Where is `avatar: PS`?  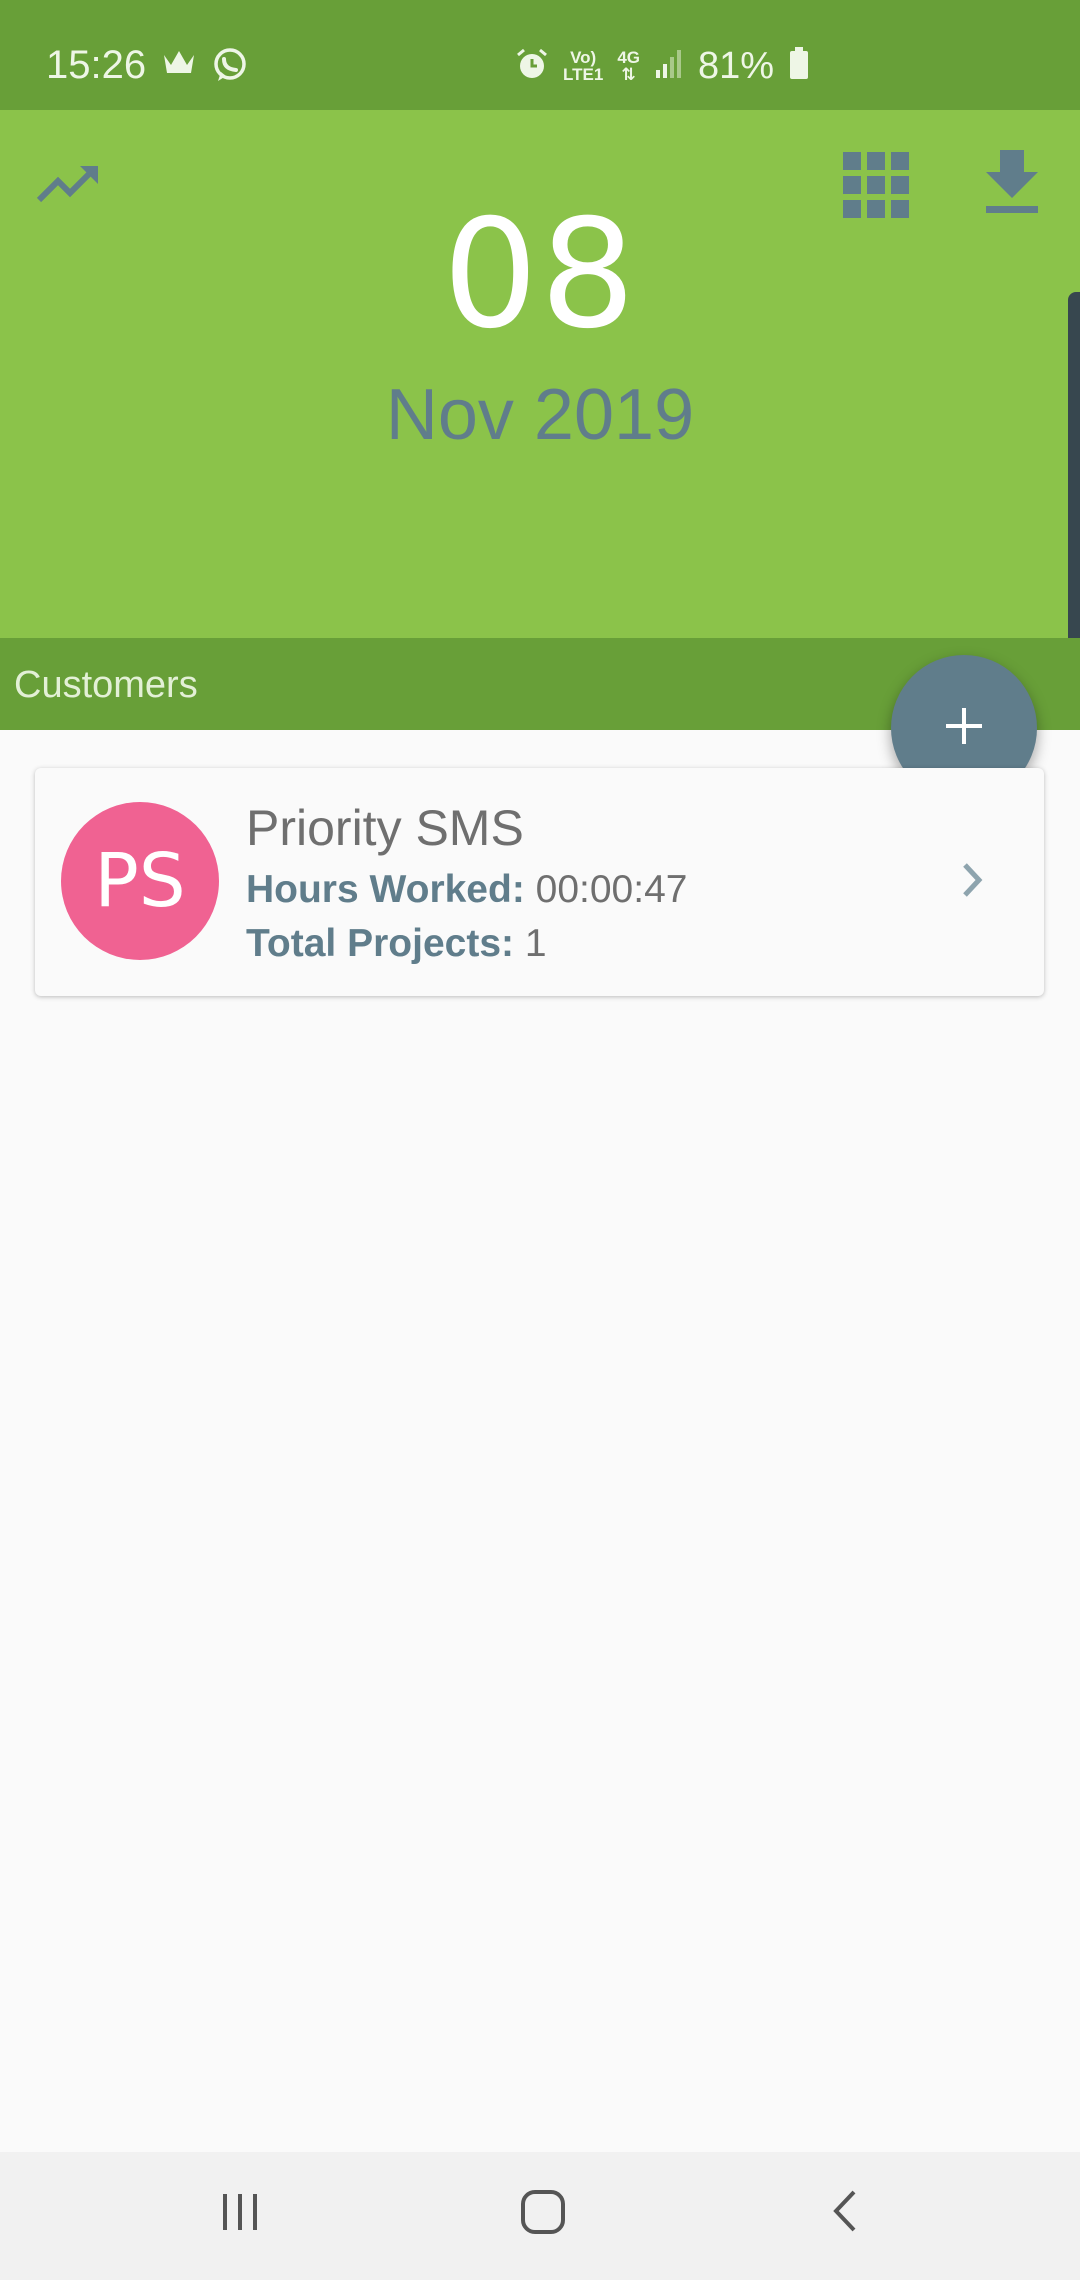
avatar: PS is located at coordinates (140, 881).